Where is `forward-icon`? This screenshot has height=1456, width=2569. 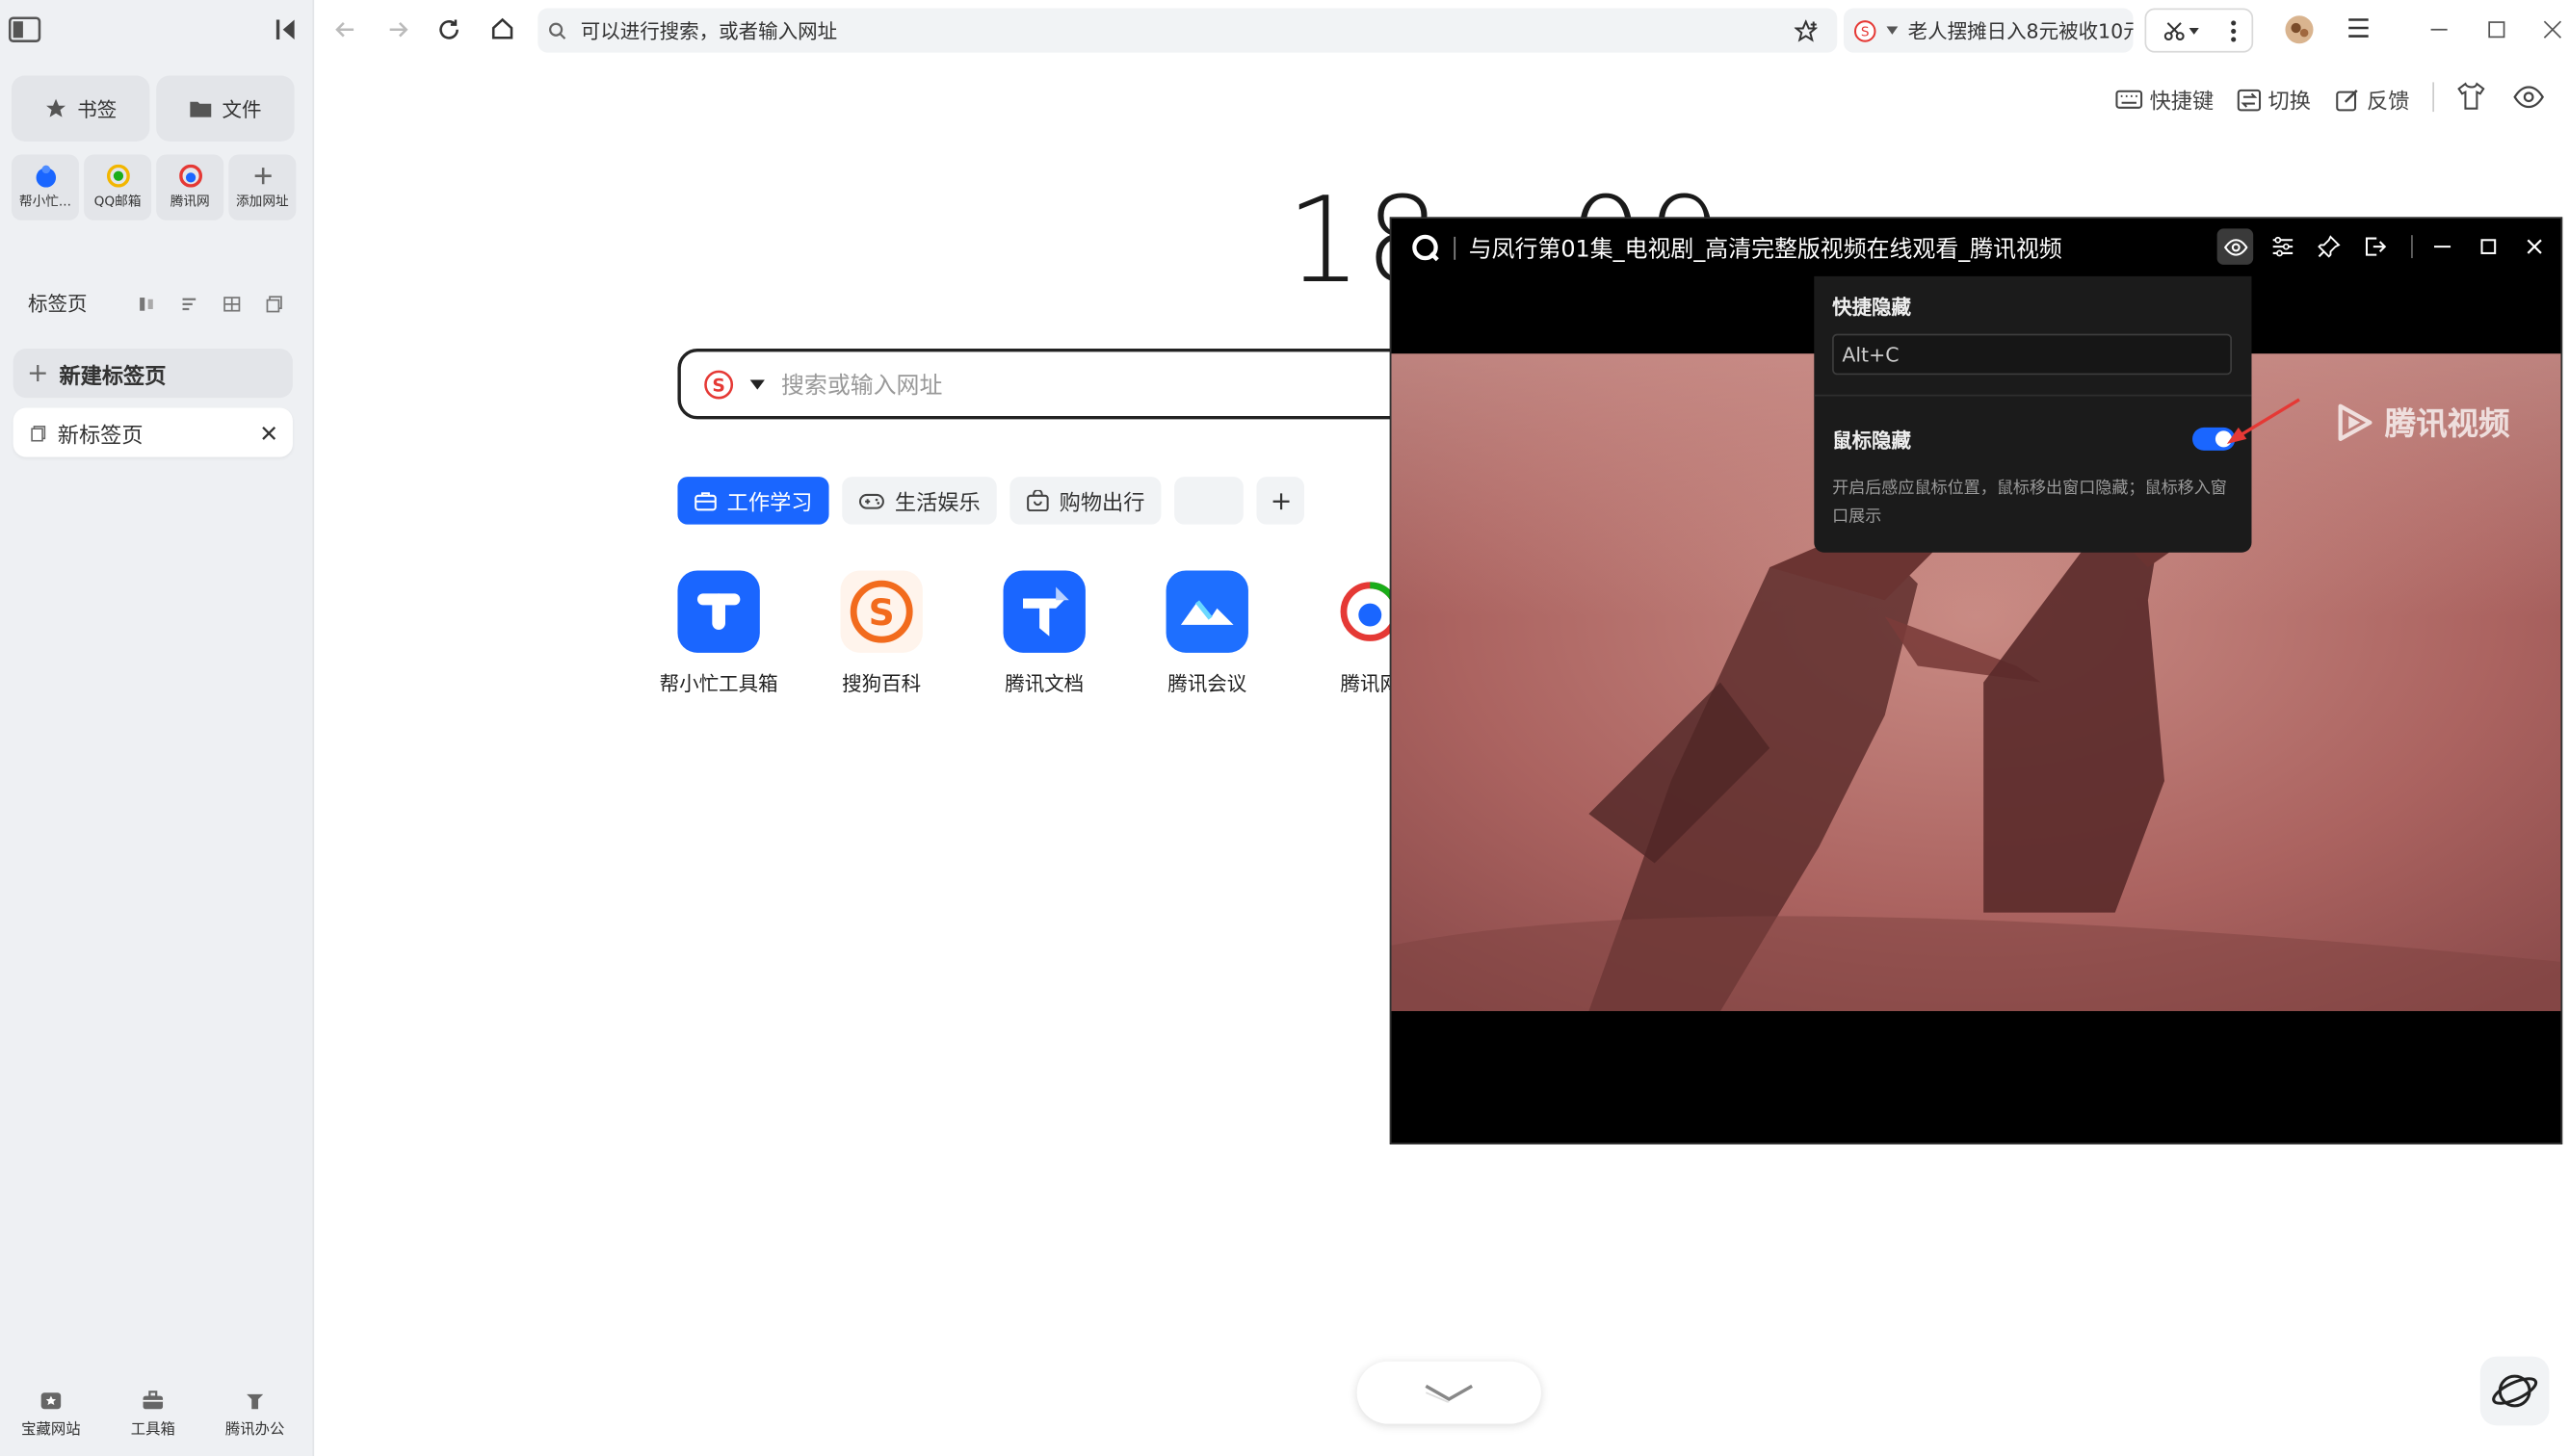 forward-icon is located at coordinates (397, 29).